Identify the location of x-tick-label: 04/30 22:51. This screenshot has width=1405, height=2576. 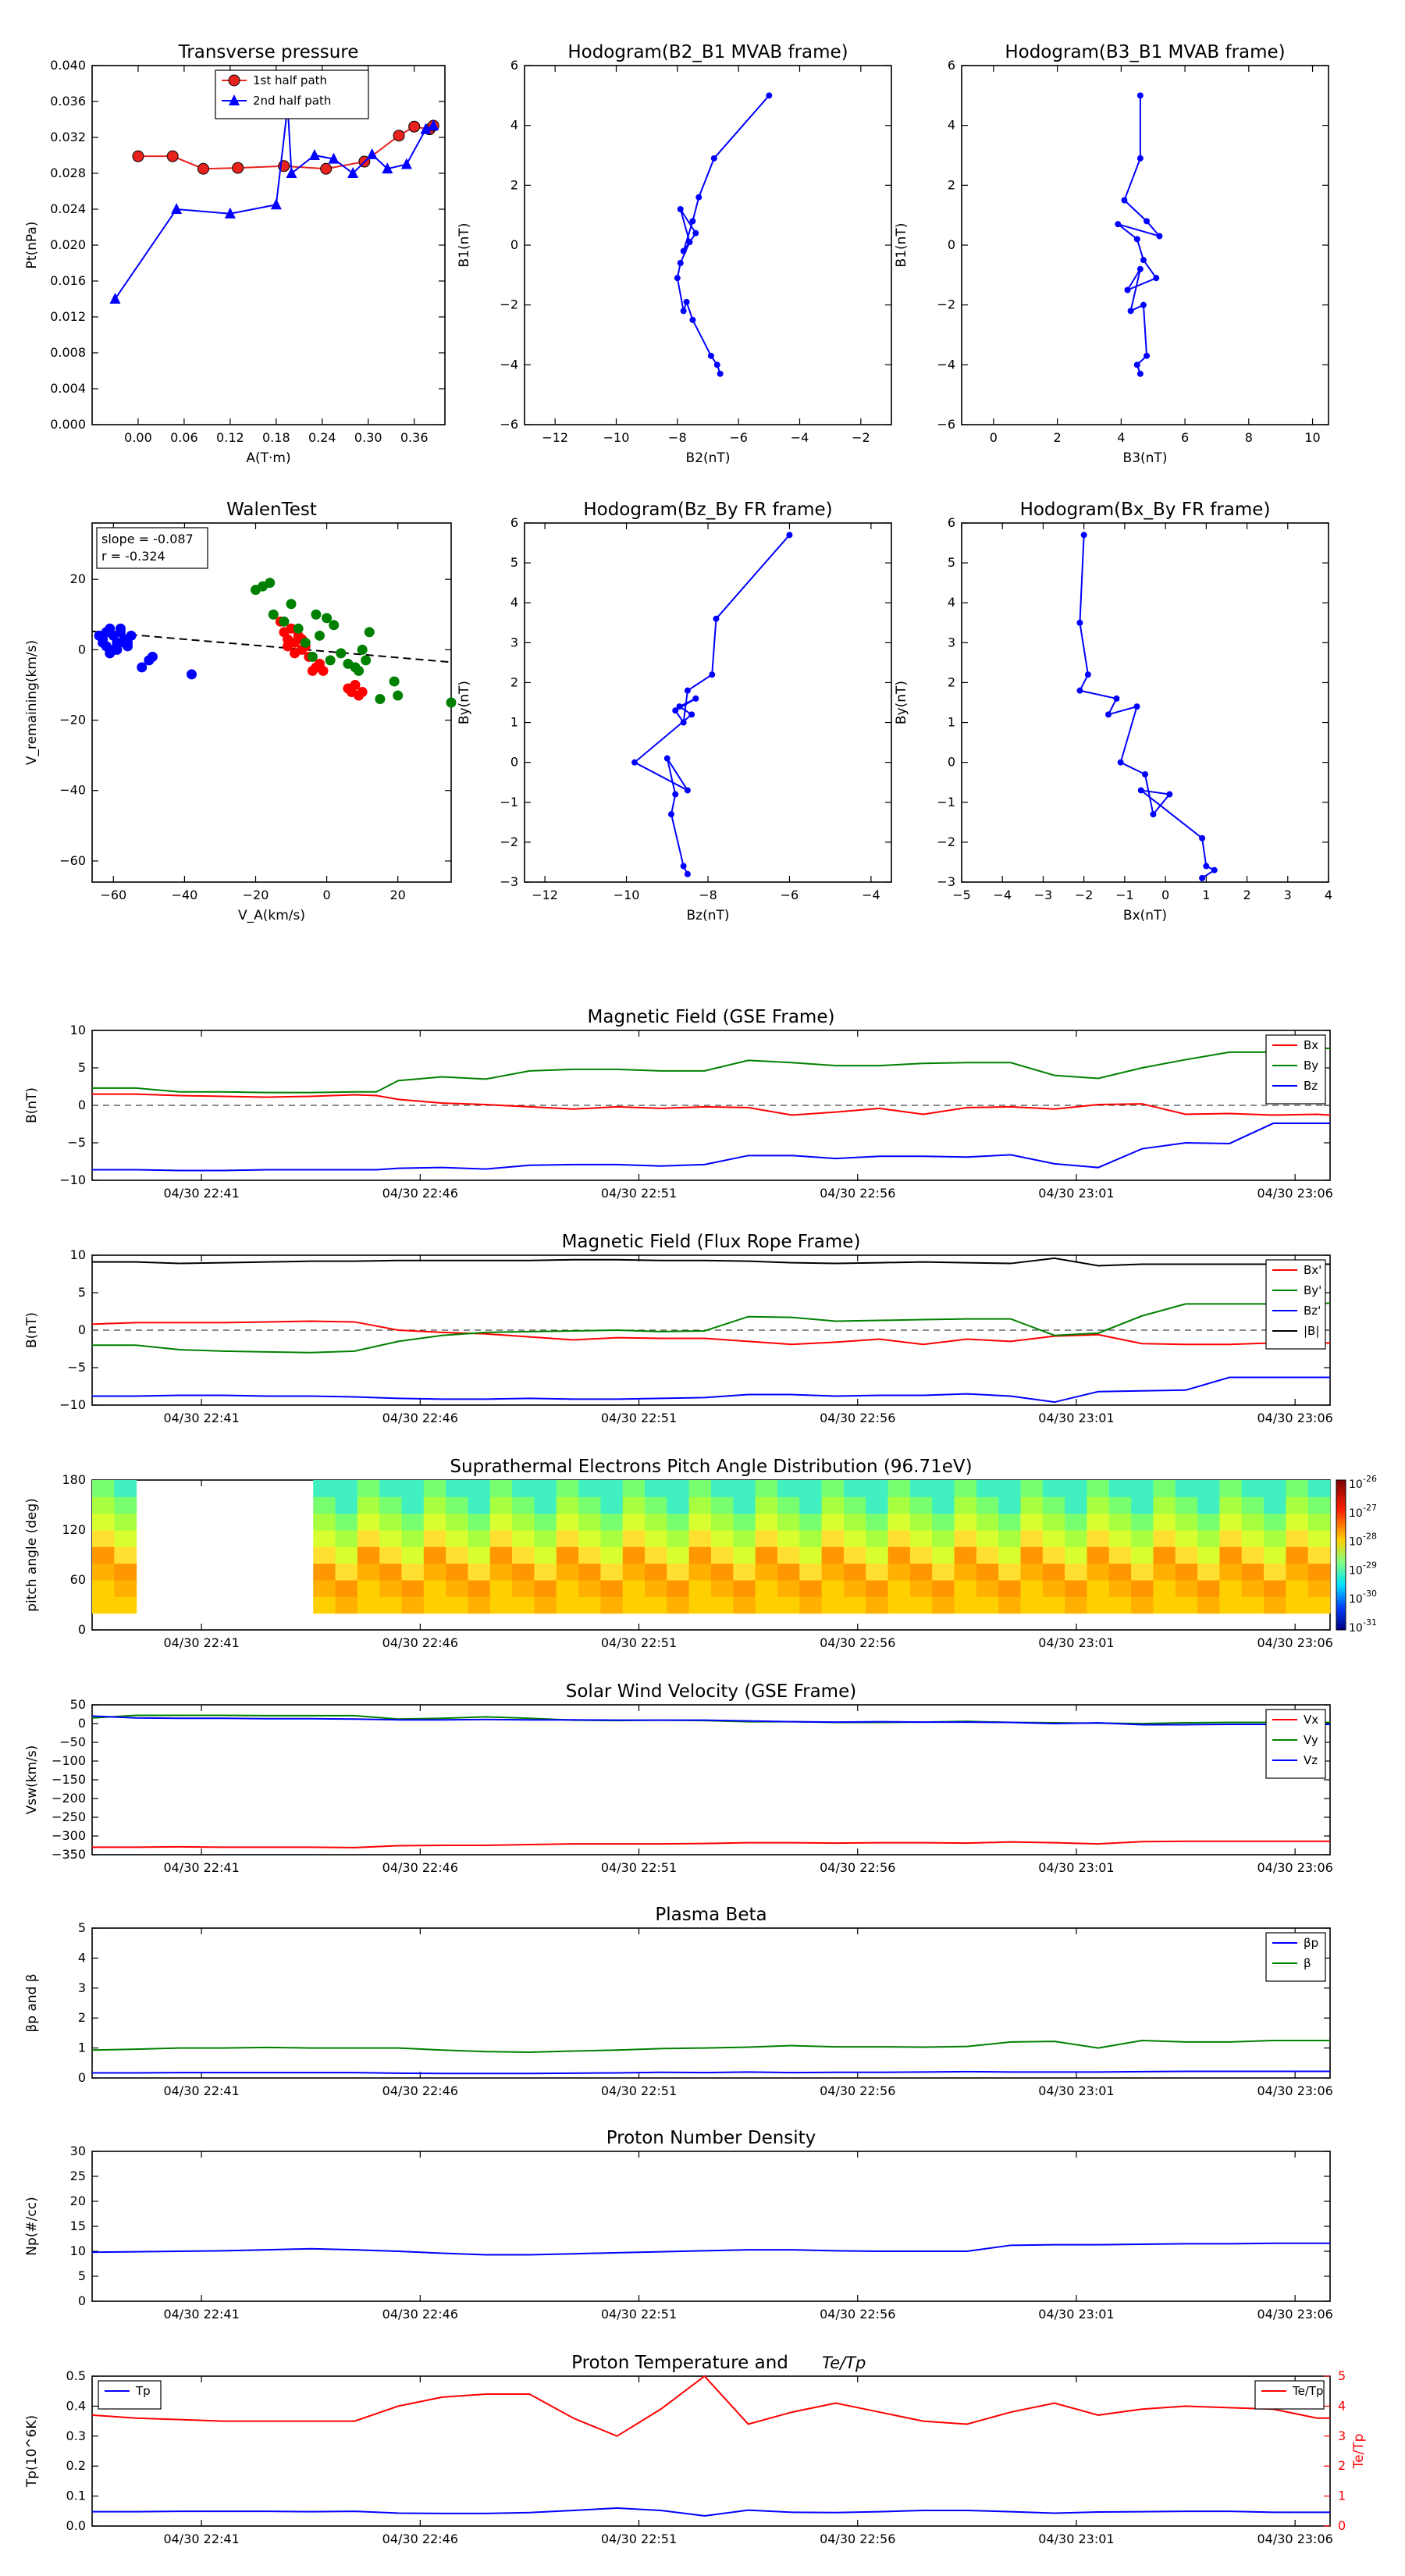
(639, 2539).